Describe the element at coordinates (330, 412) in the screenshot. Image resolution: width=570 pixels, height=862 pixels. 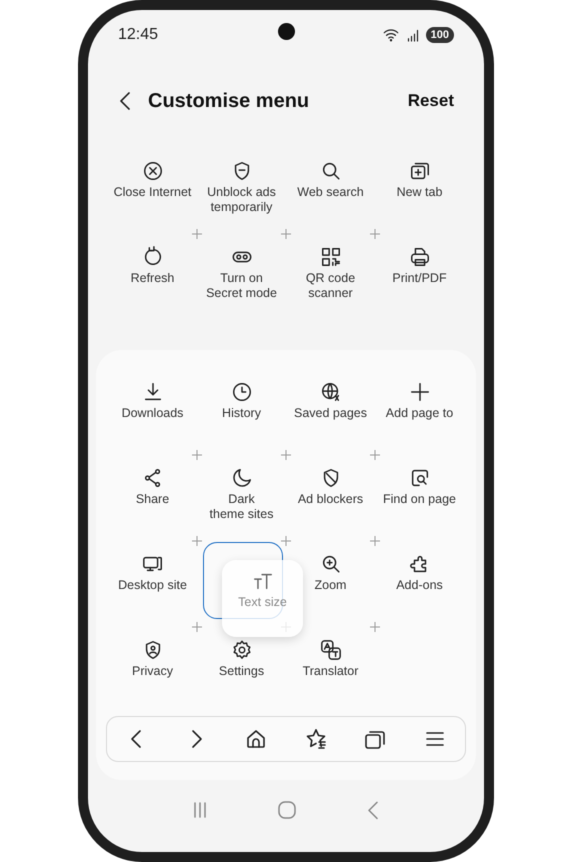
I see `menu-item: Saved pages` at that location.